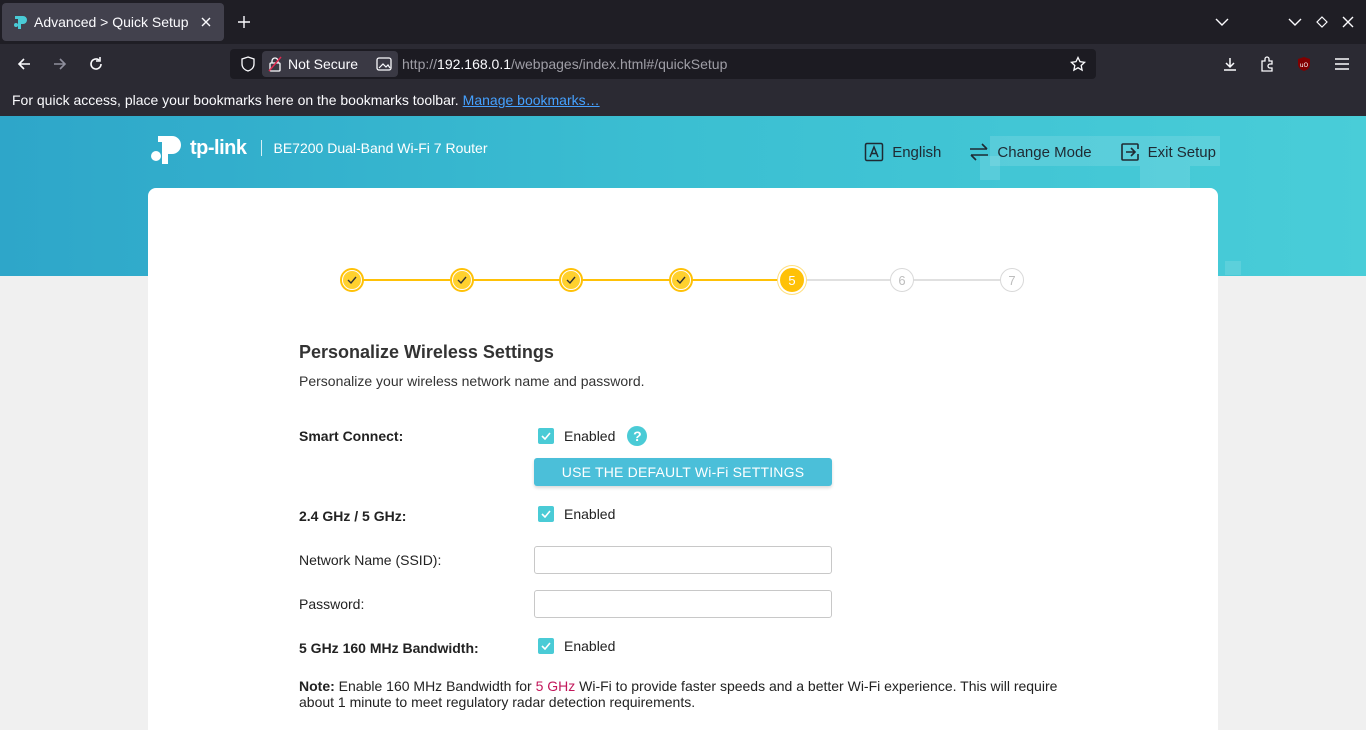  Describe the element at coordinates (1222, 22) in the screenshot. I see `tab-list-icon` at that location.